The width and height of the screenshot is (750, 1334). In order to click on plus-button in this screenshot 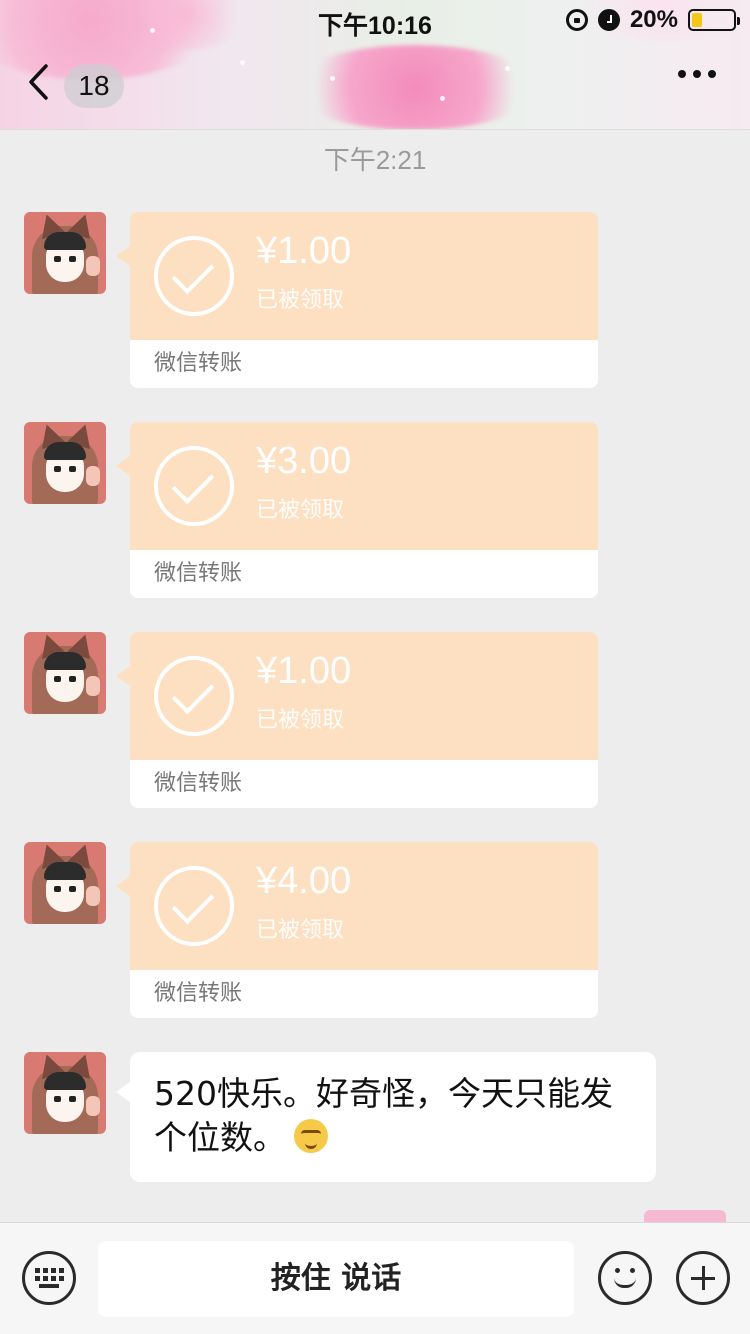, I will do `click(703, 1278)`.